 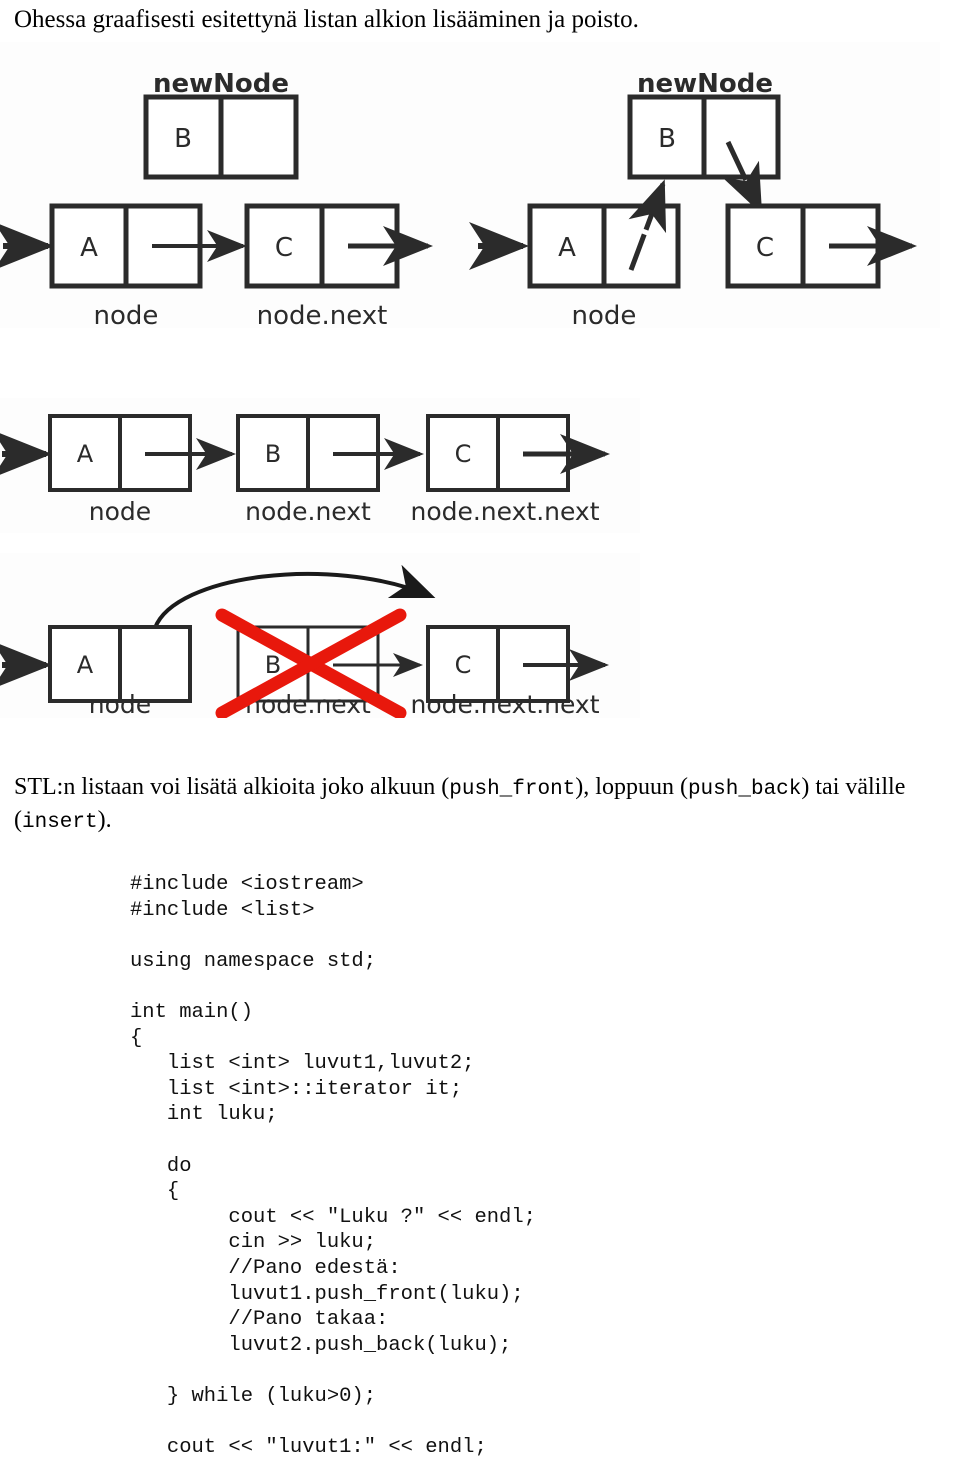 What do you see at coordinates (320, 635) in the screenshot?
I see `figure-list-deletion: A B C node node.next node.next.next` at bounding box center [320, 635].